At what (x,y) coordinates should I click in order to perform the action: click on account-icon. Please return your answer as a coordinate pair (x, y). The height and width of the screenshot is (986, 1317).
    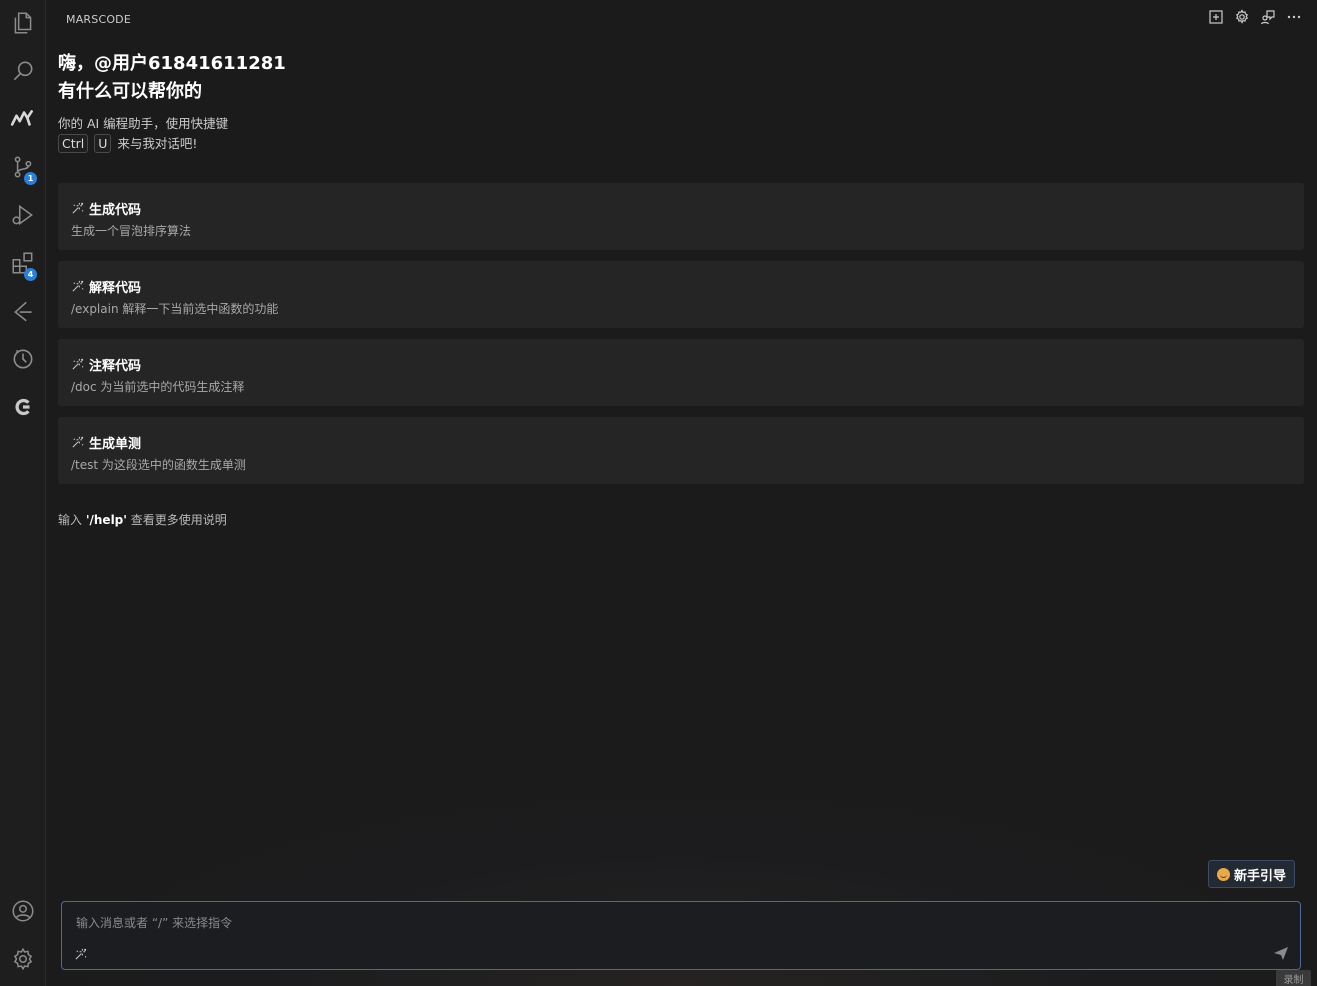
    Looking at the image, I should click on (23, 913).